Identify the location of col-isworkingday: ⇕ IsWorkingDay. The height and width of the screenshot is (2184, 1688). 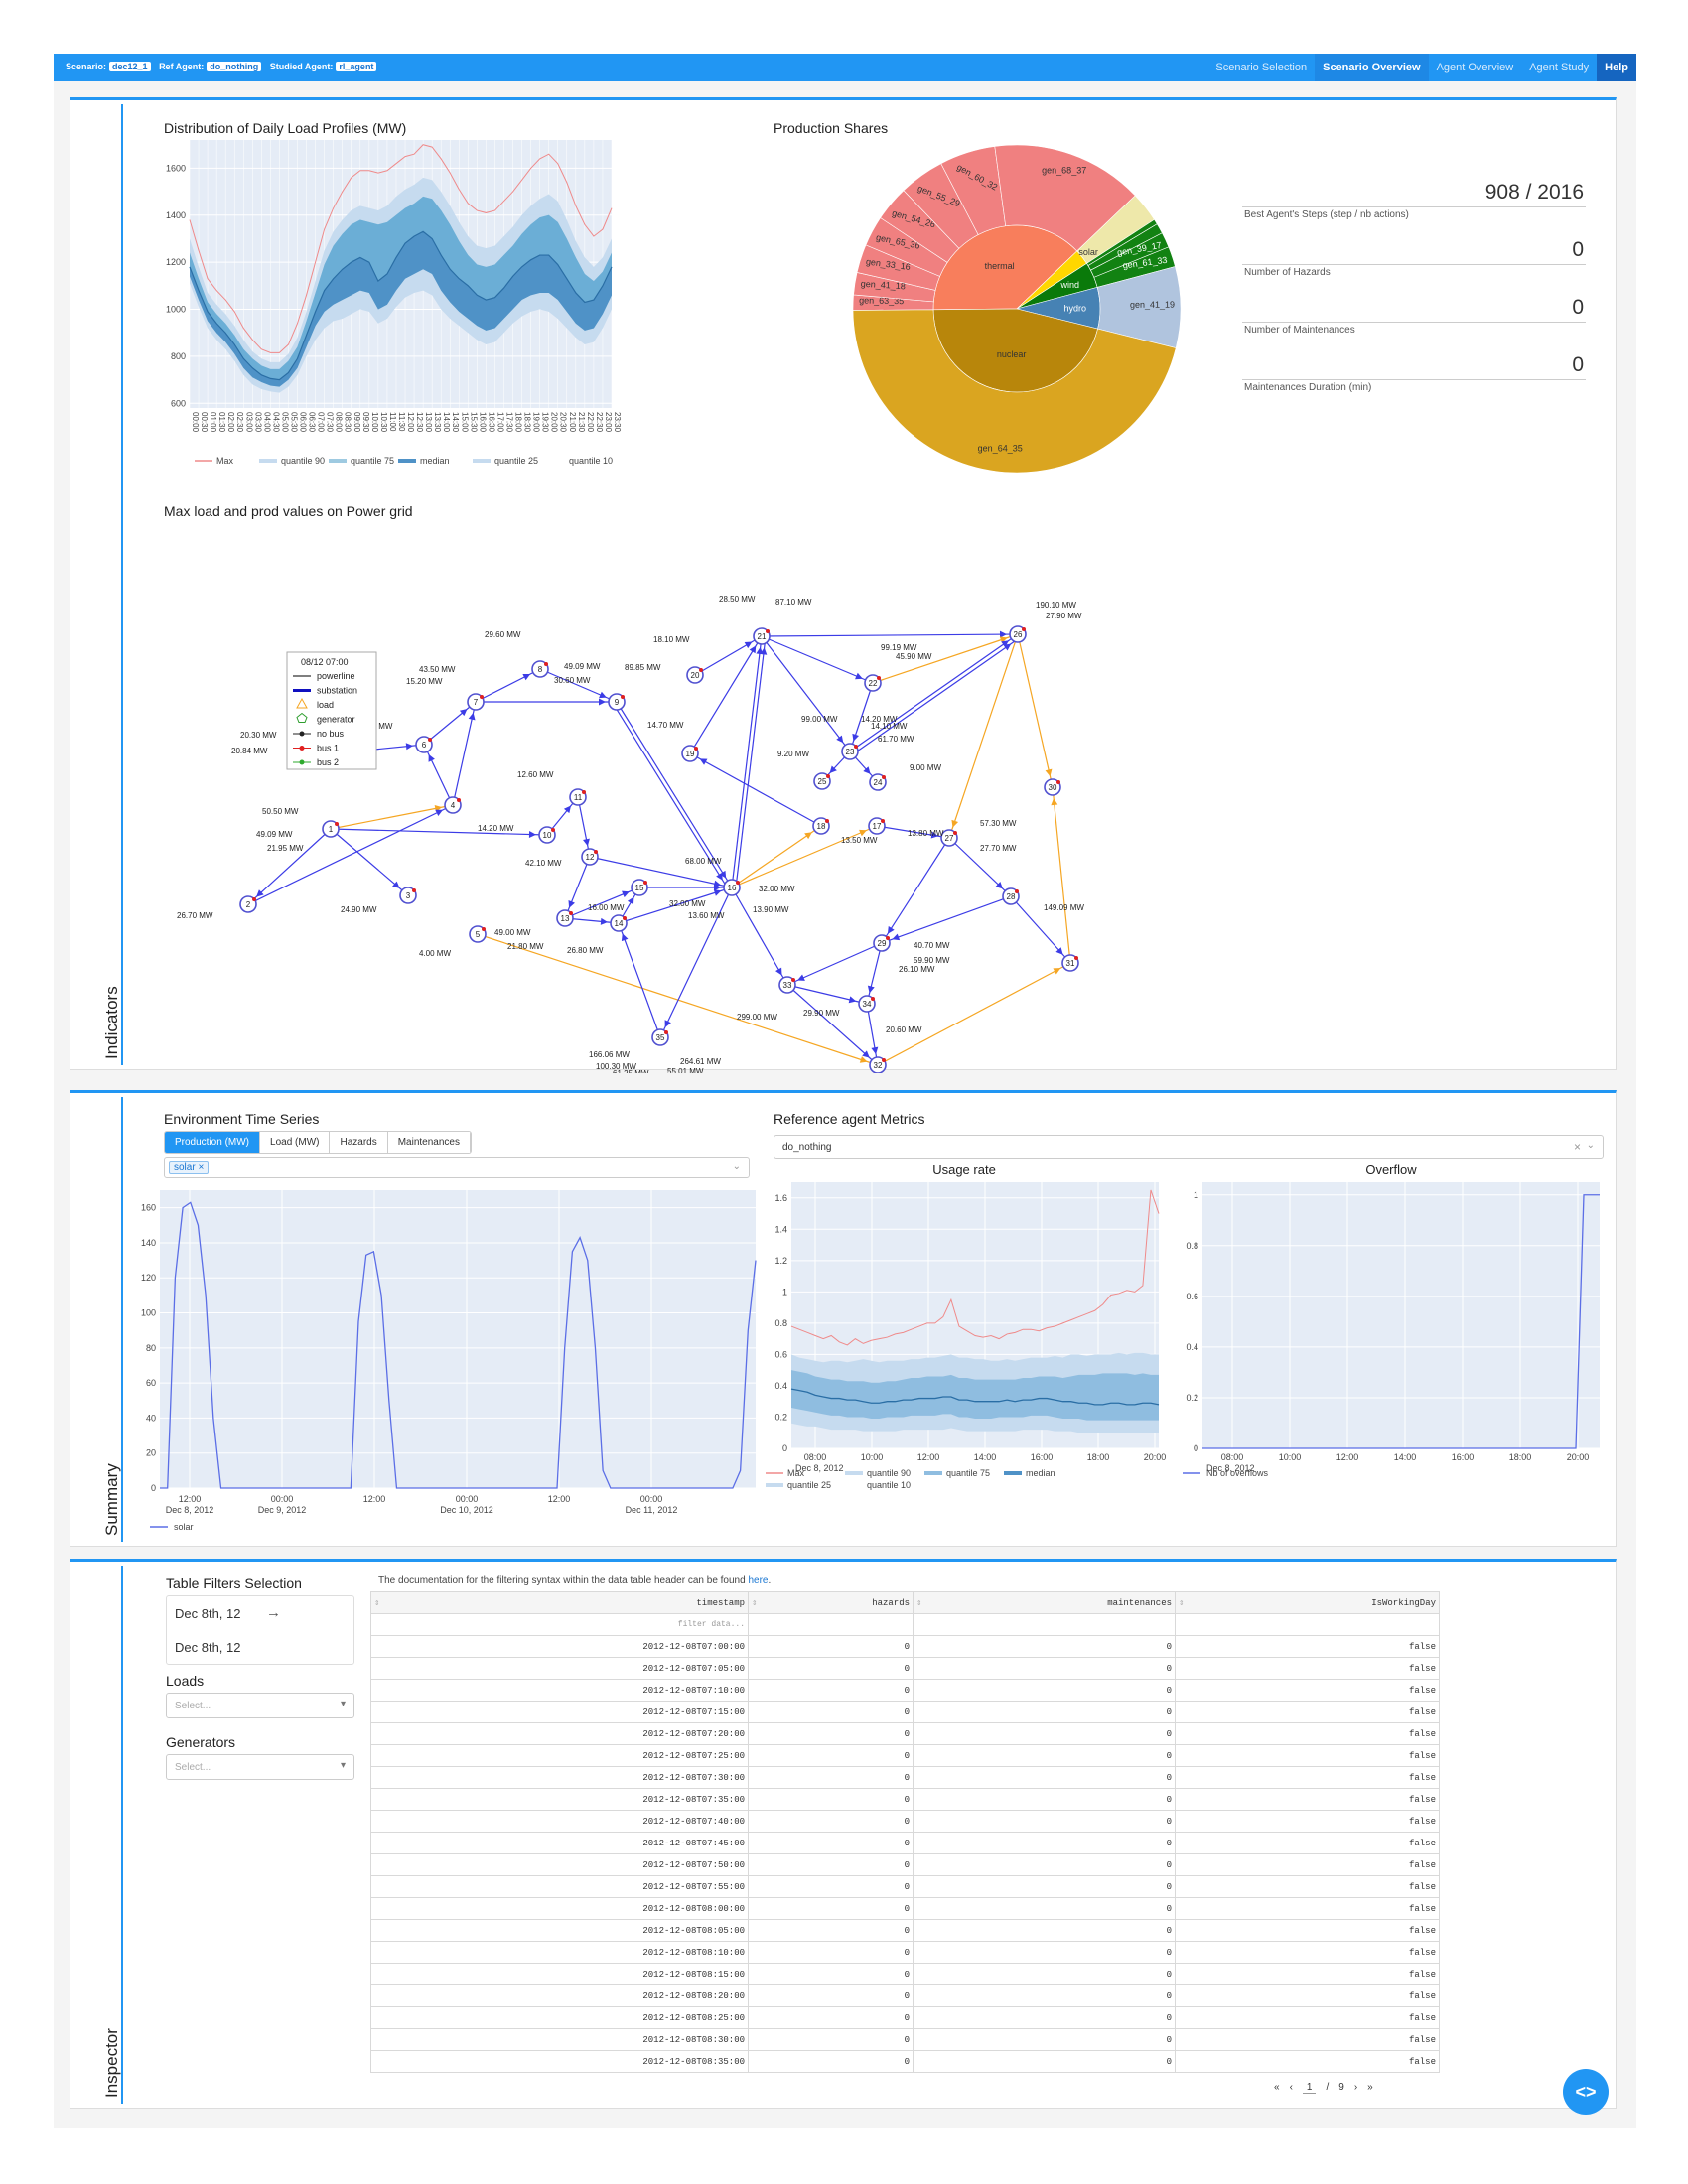
(1307, 1602).